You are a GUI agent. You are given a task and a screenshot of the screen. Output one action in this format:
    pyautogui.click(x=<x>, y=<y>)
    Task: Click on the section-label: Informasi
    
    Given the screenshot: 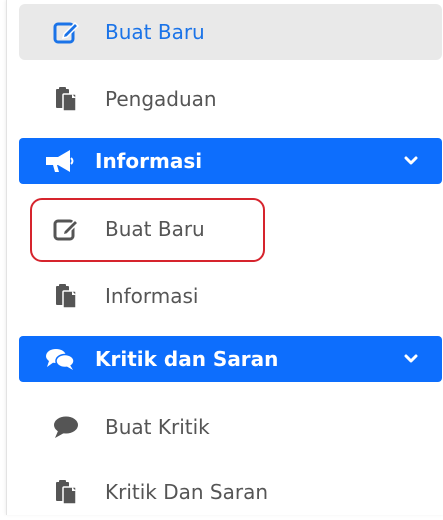 What is the action you would take?
    pyautogui.click(x=149, y=161)
    